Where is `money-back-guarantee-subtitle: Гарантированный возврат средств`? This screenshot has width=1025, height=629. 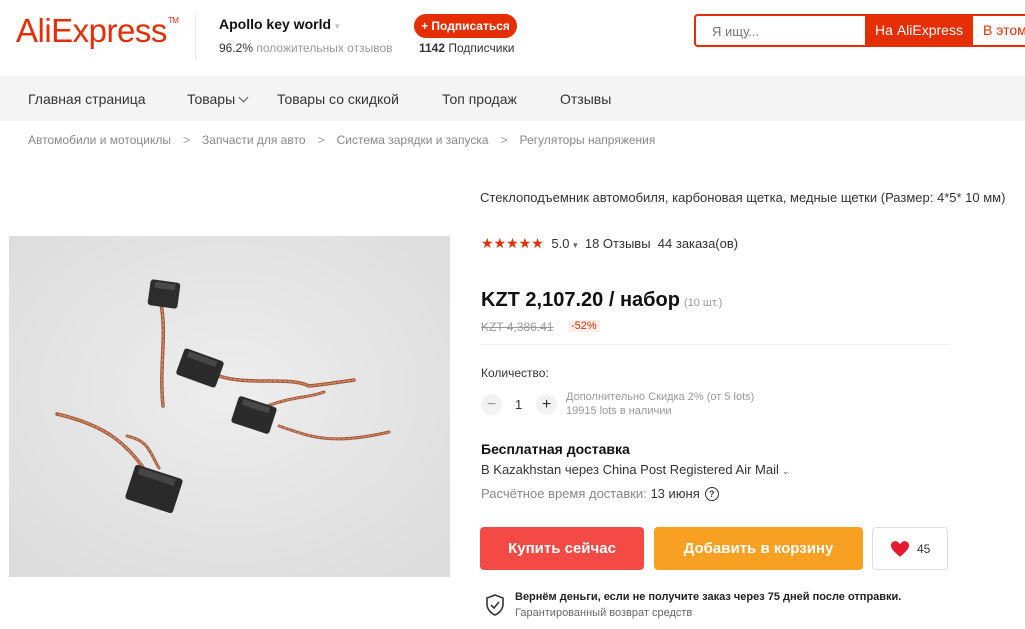
money-back-guarantee-subtitle: Гарантированный возврат средств is located at coordinates (604, 613).